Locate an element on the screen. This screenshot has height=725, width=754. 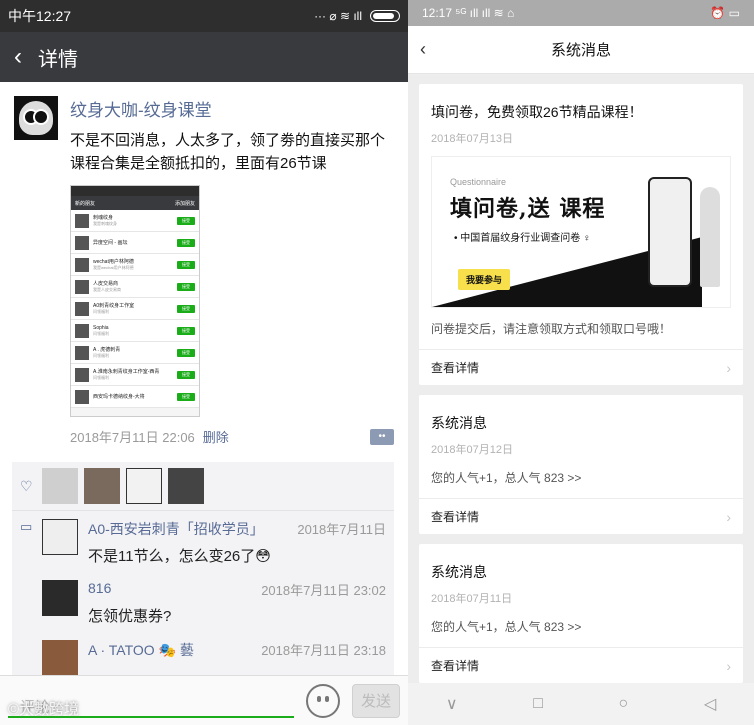
image-friend-name: 西安玛卡德纳纹身-大将 is located at coordinates (119, 397).